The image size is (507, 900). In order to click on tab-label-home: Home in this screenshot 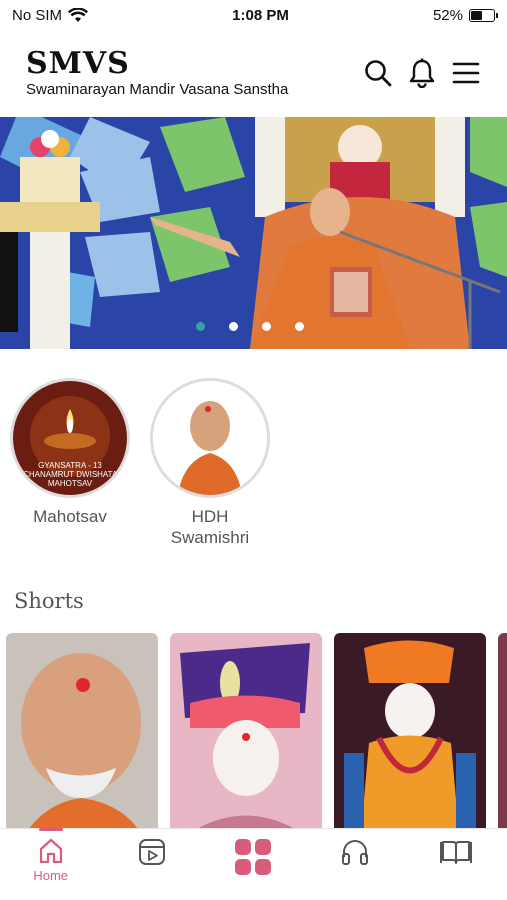, I will do `click(51, 875)`.